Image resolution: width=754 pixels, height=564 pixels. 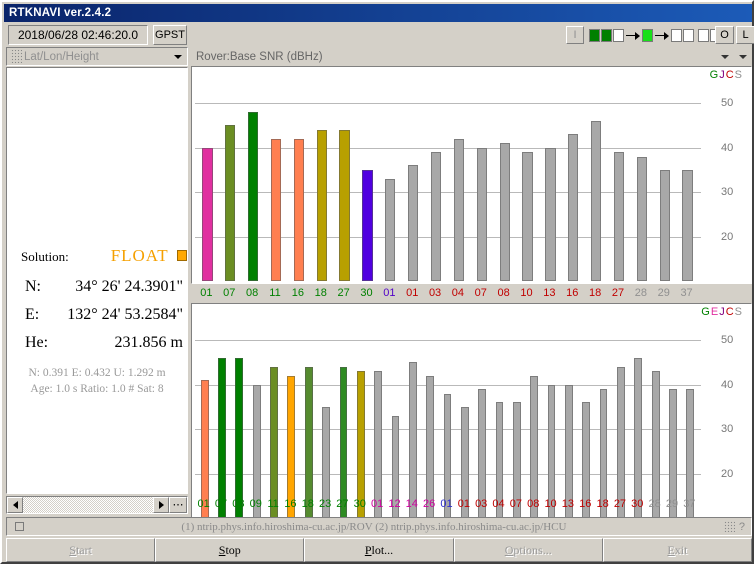 I want to click on l-button: L, so click(x=745, y=35).